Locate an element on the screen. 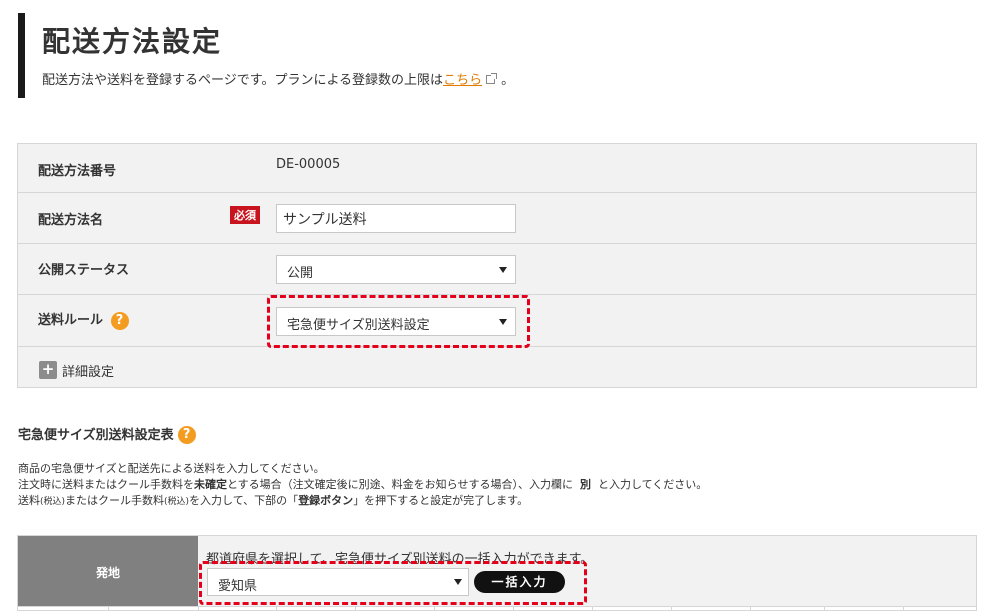 The width and height of the screenshot is (995, 611). plan-limit-link: こちら is located at coordinates (462, 80).